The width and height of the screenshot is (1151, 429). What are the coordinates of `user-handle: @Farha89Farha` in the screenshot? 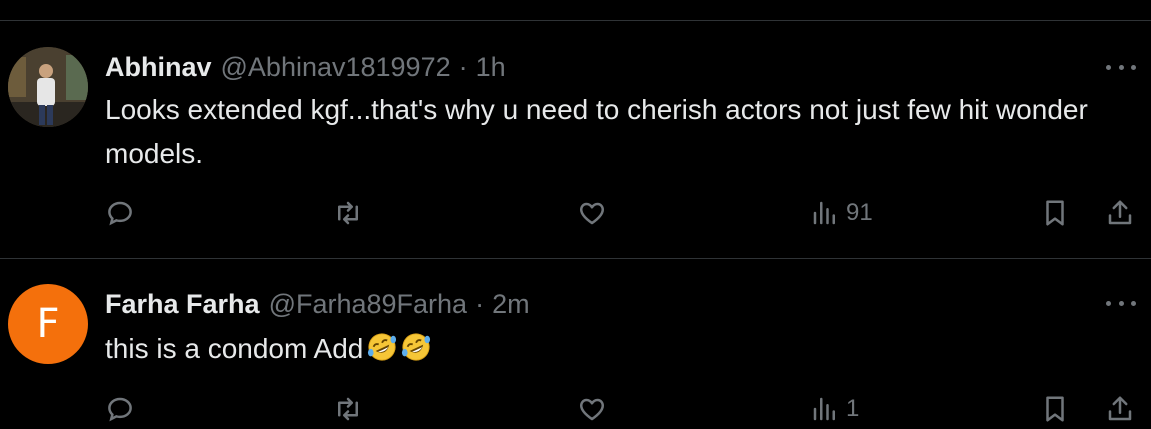 It's located at (368, 304).